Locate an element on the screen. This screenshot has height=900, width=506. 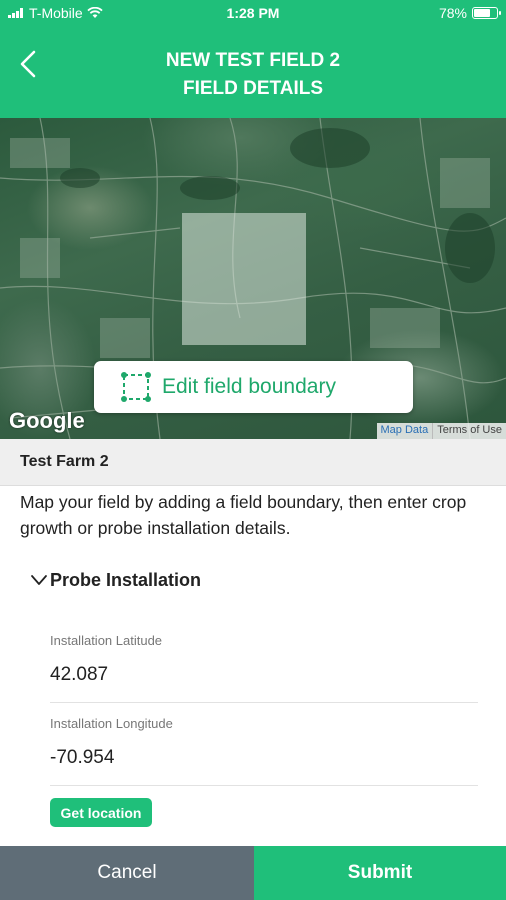
map-data-link: Map Data is located at coordinates (405, 431).